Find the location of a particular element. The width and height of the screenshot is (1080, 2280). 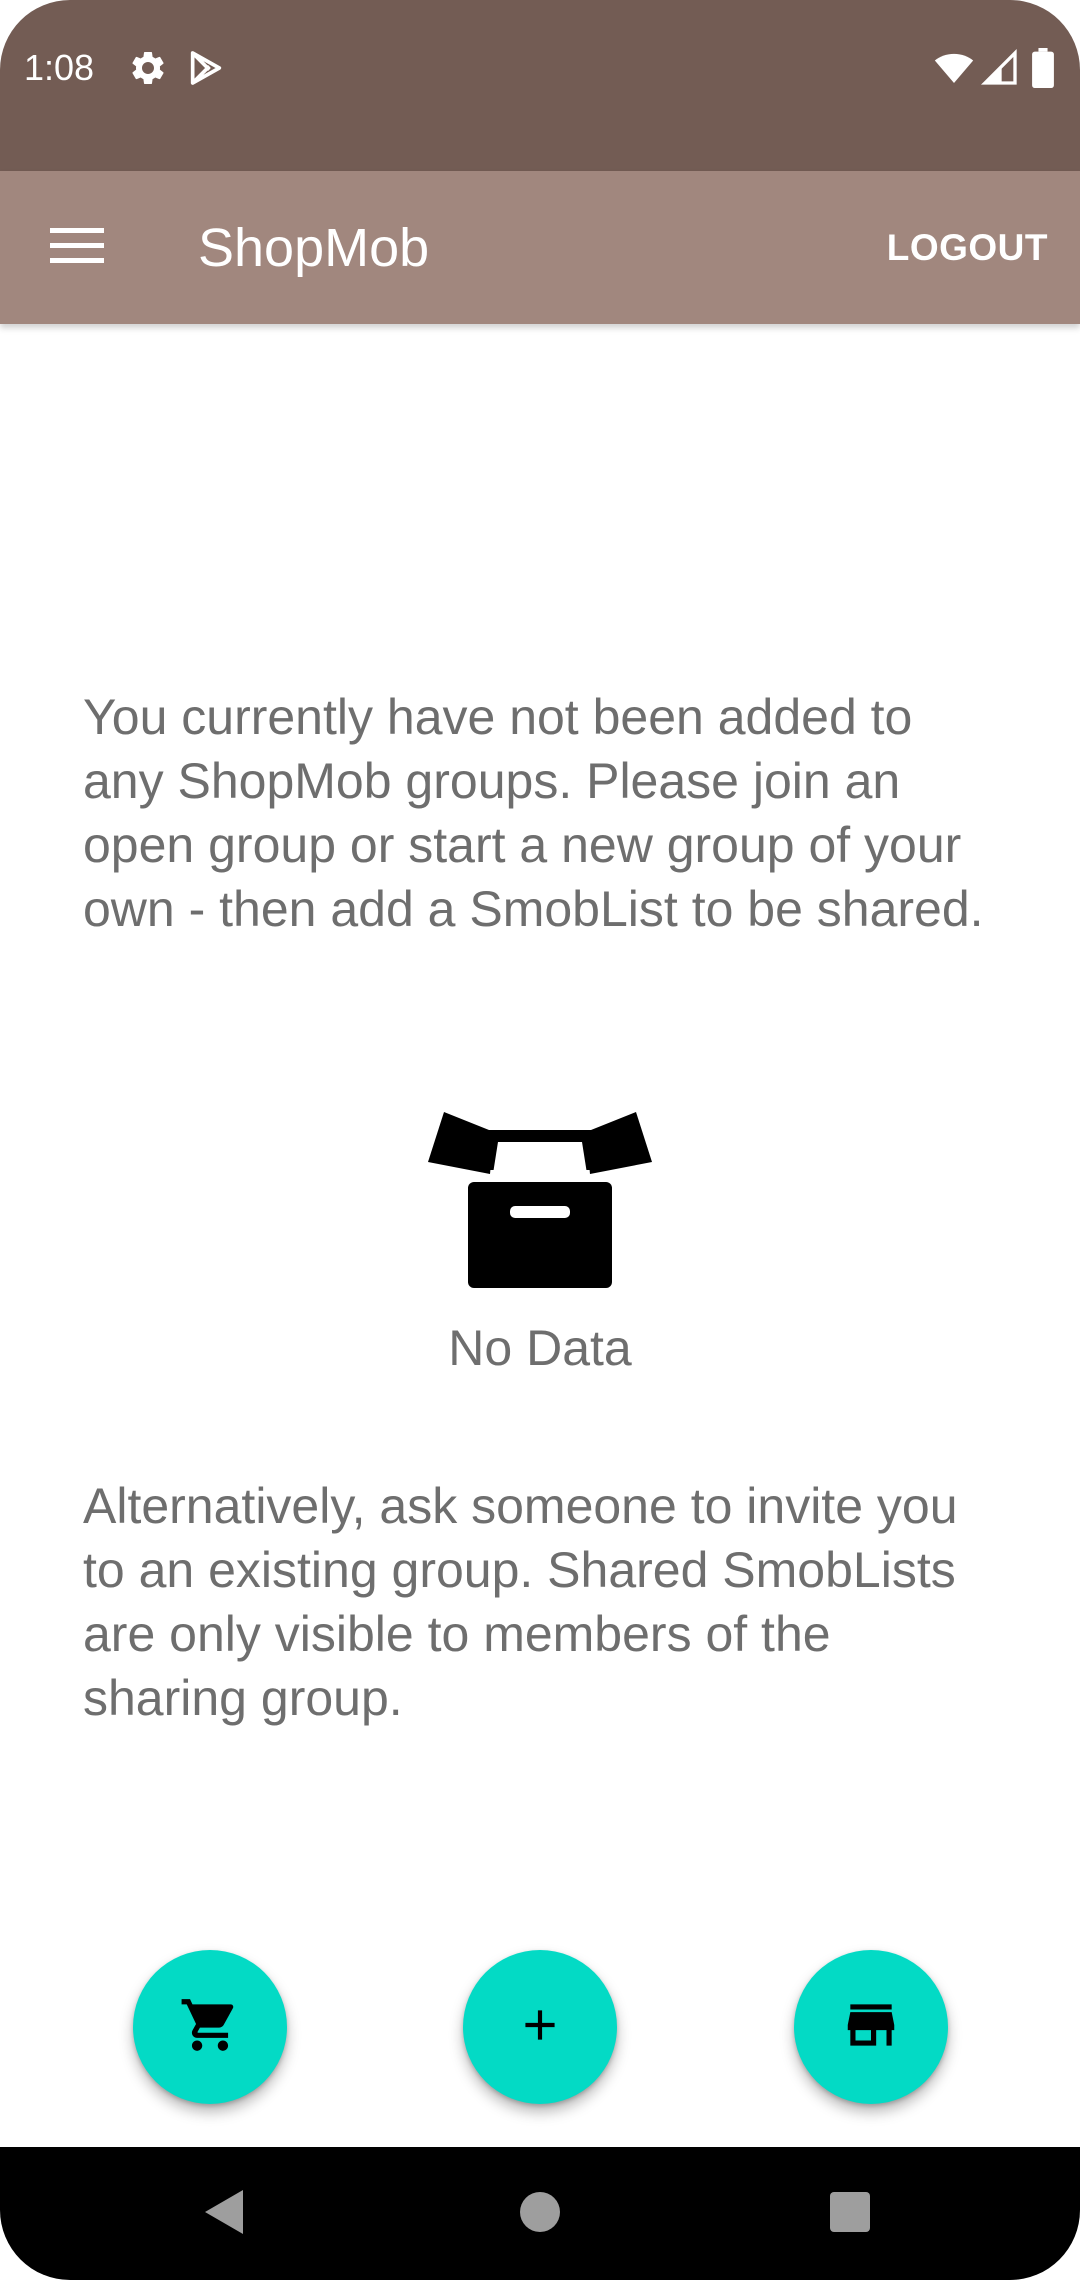

hamburger-menu-icon is located at coordinates (77, 248).